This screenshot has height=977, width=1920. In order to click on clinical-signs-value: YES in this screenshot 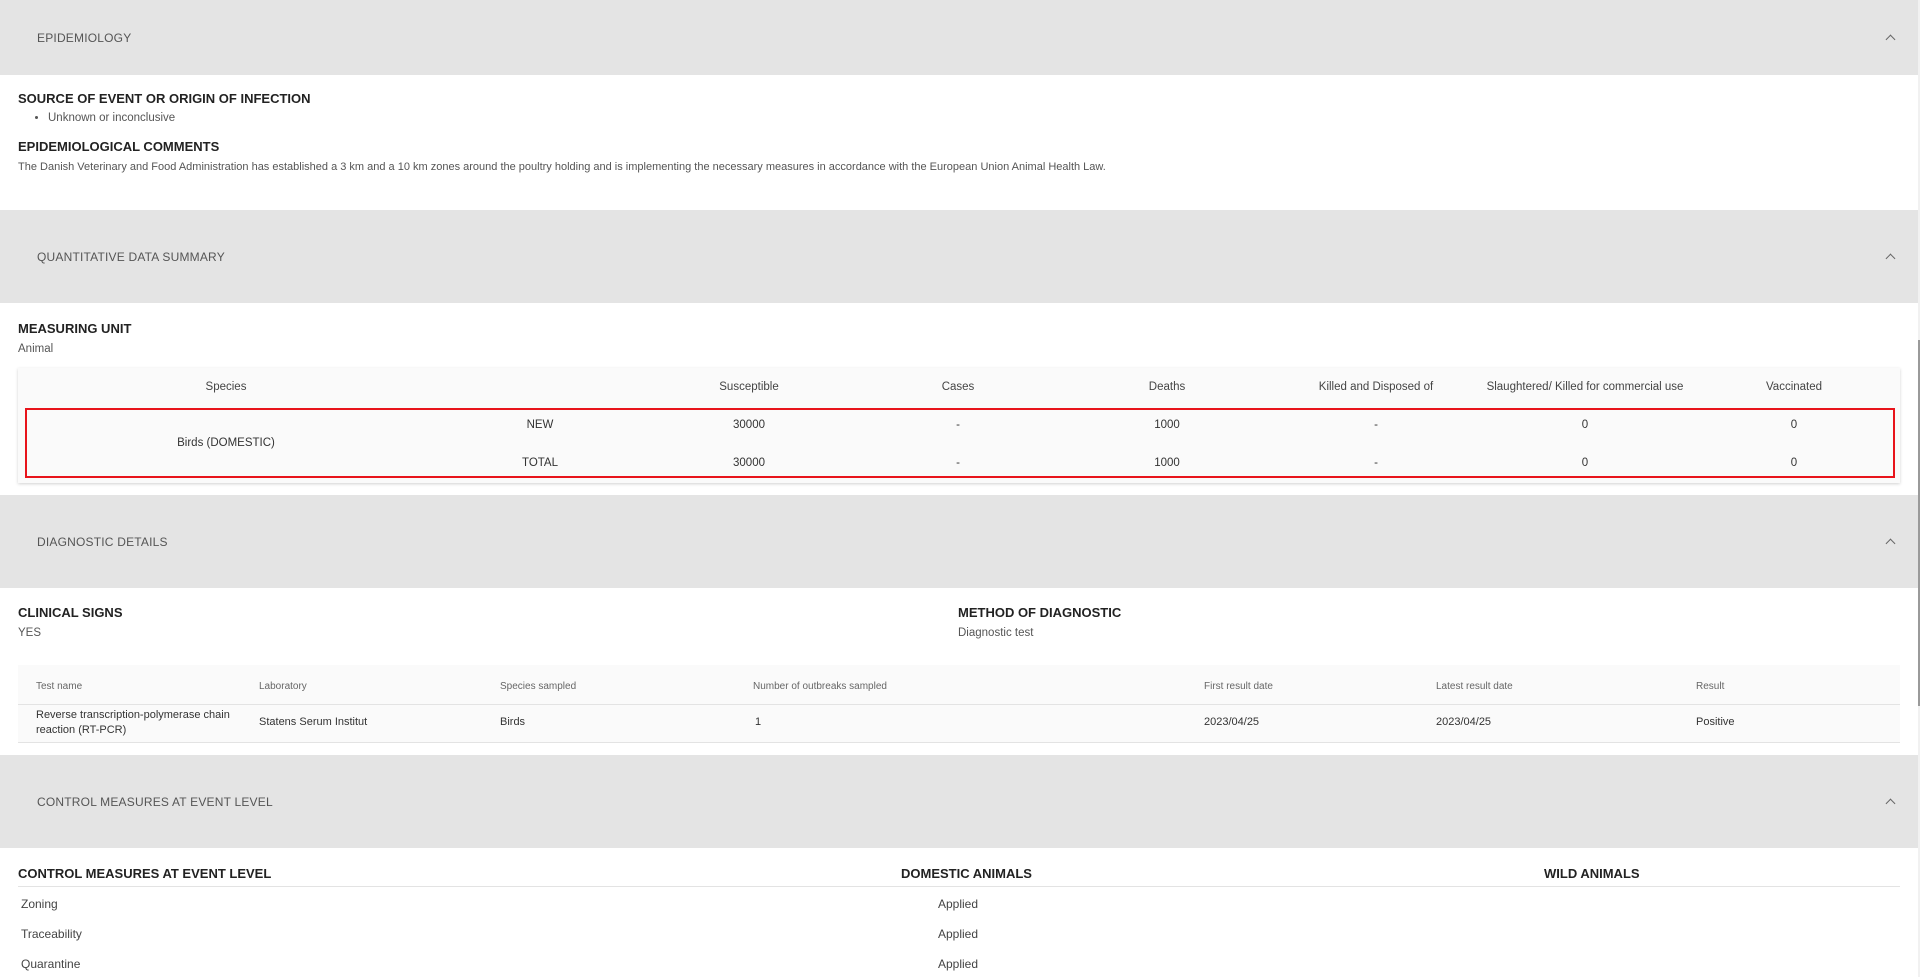, I will do `click(30, 633)`.